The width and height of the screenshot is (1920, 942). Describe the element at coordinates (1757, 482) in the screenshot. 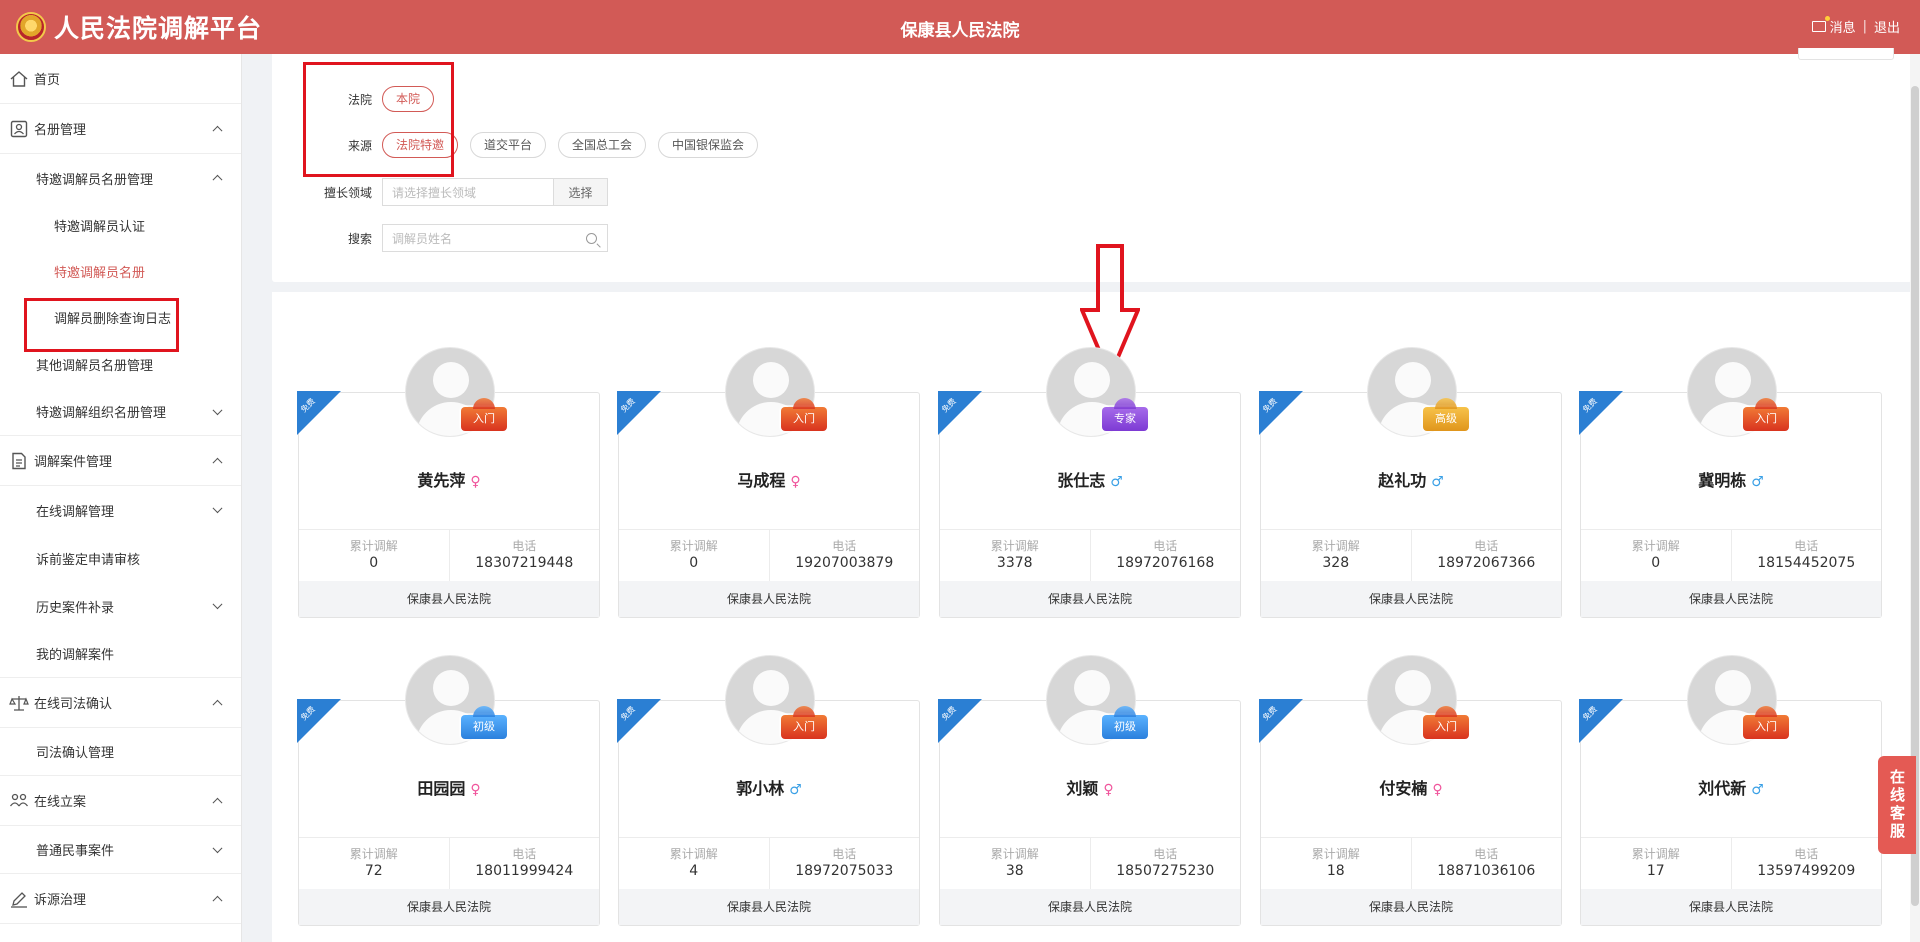

I see `gender-icon: ♂` at that location.